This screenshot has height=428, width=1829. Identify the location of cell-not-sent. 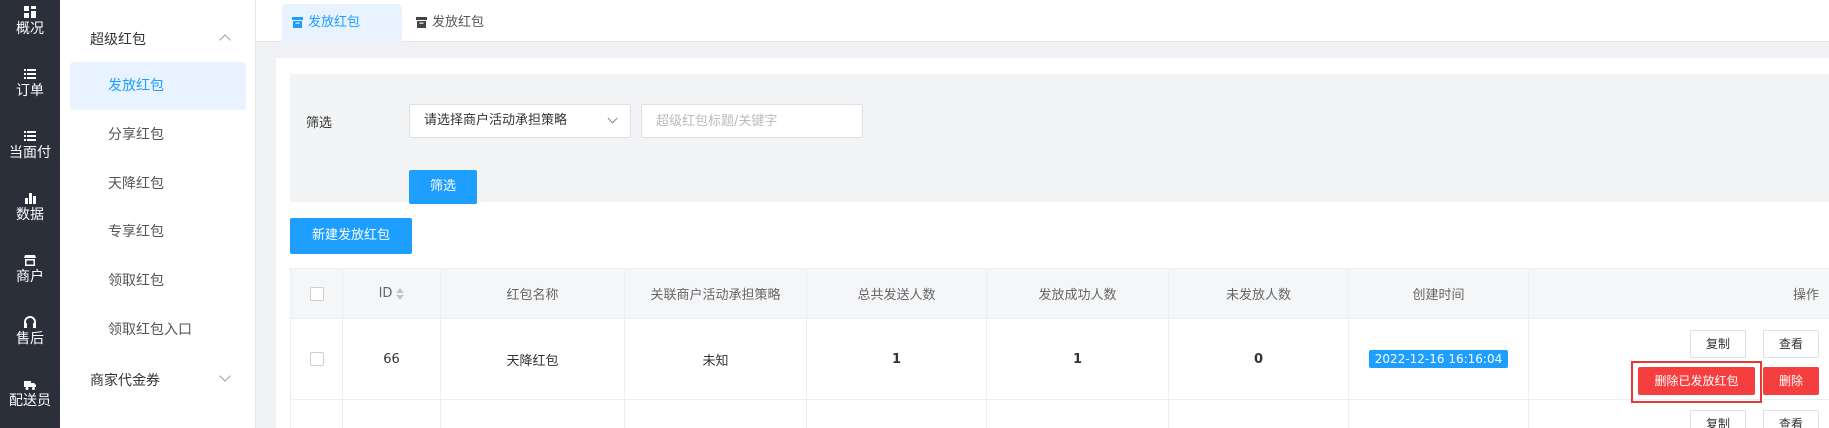
(1258, 413).